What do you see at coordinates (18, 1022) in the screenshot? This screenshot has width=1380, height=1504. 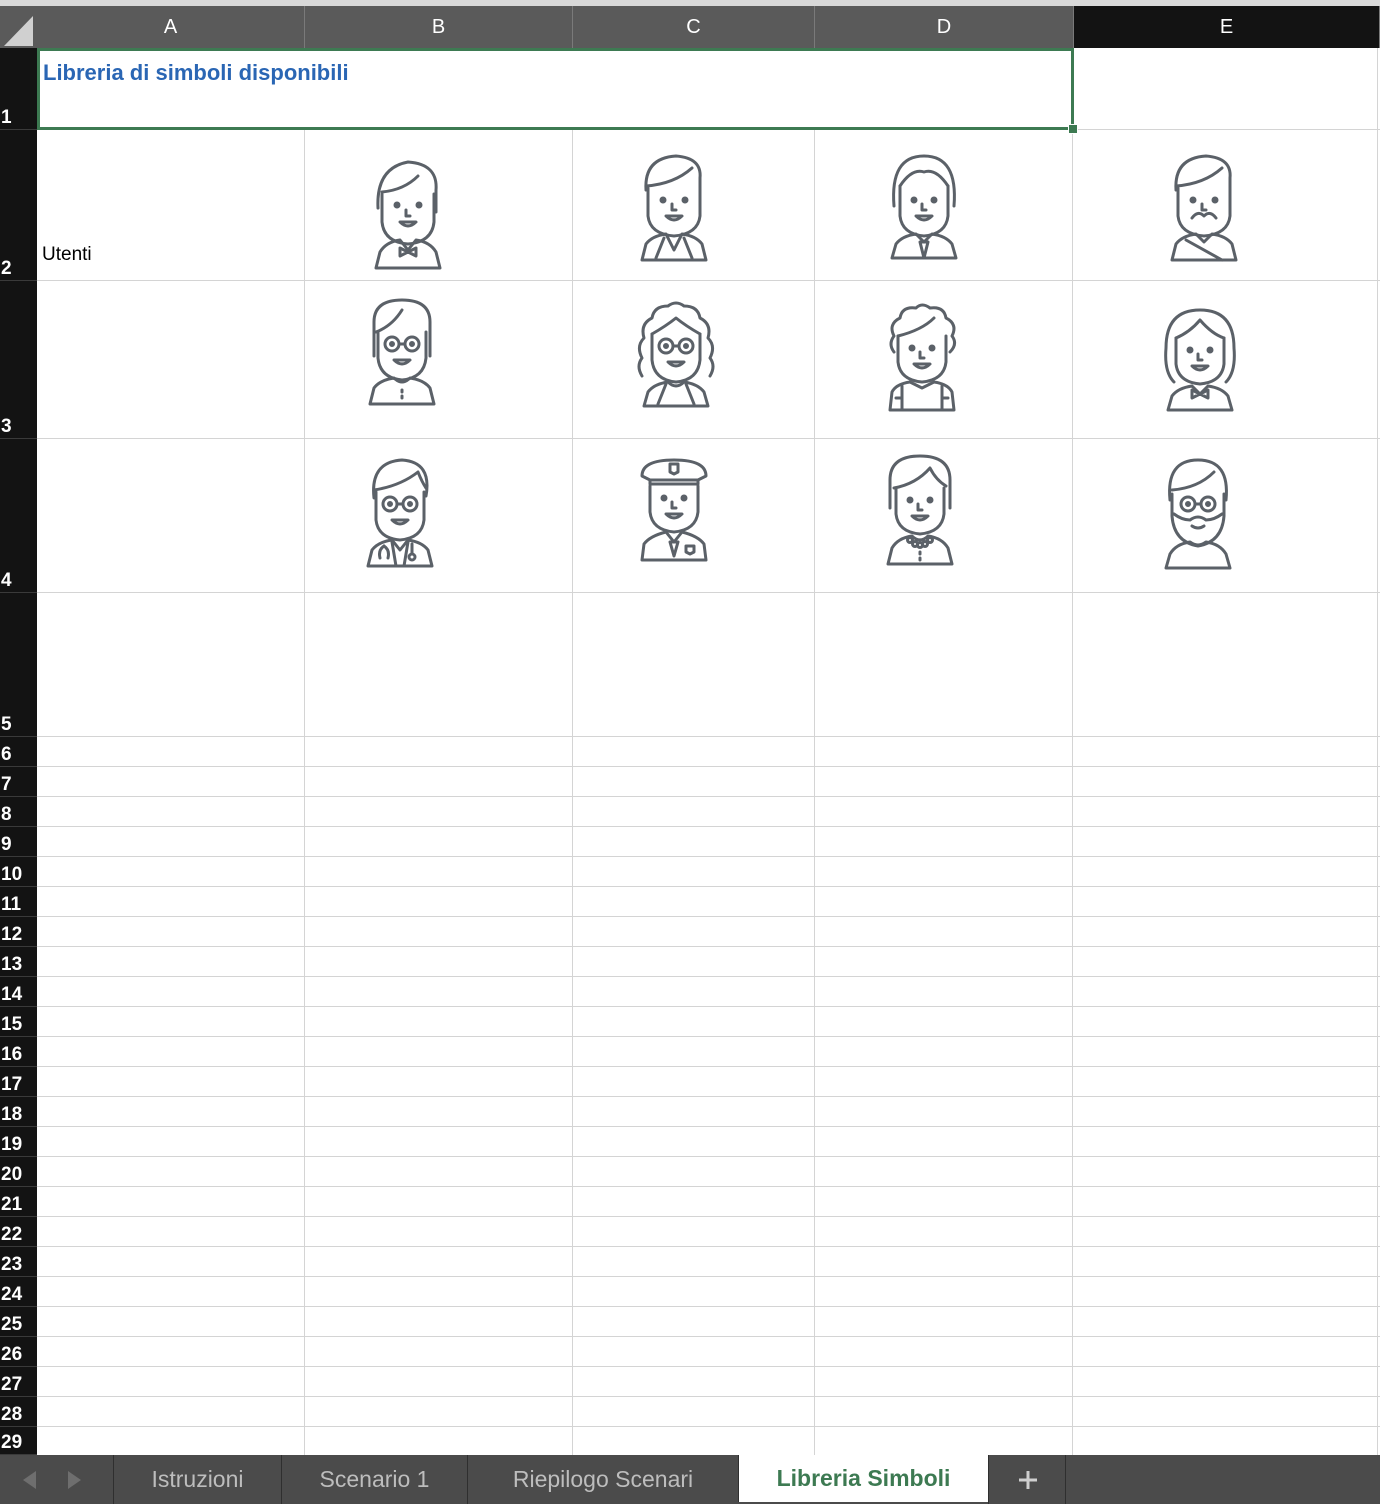 I see `row-header-15: 15` at bounding box center [18, 1022].